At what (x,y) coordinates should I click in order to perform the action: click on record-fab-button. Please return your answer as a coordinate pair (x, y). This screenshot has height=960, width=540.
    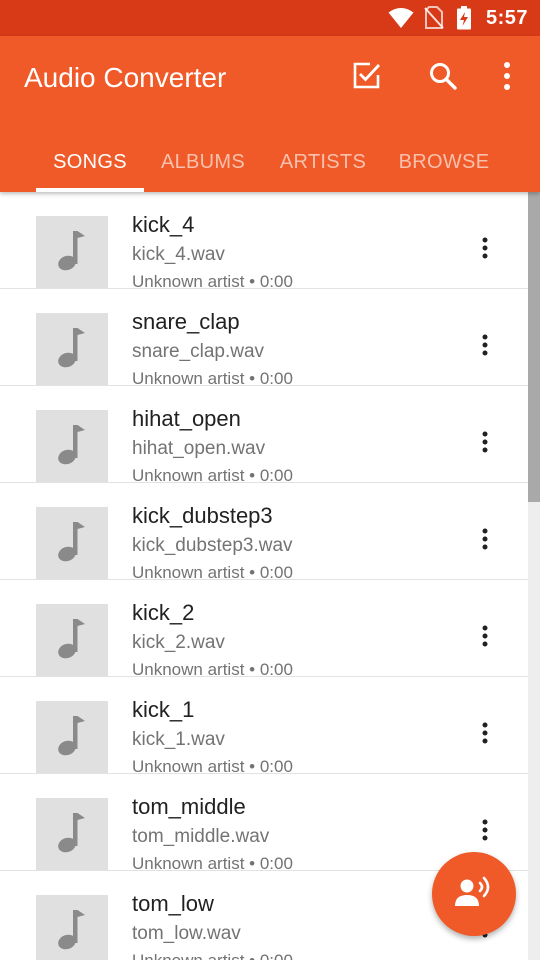
    Looking at the image, I should click on (474, 894).